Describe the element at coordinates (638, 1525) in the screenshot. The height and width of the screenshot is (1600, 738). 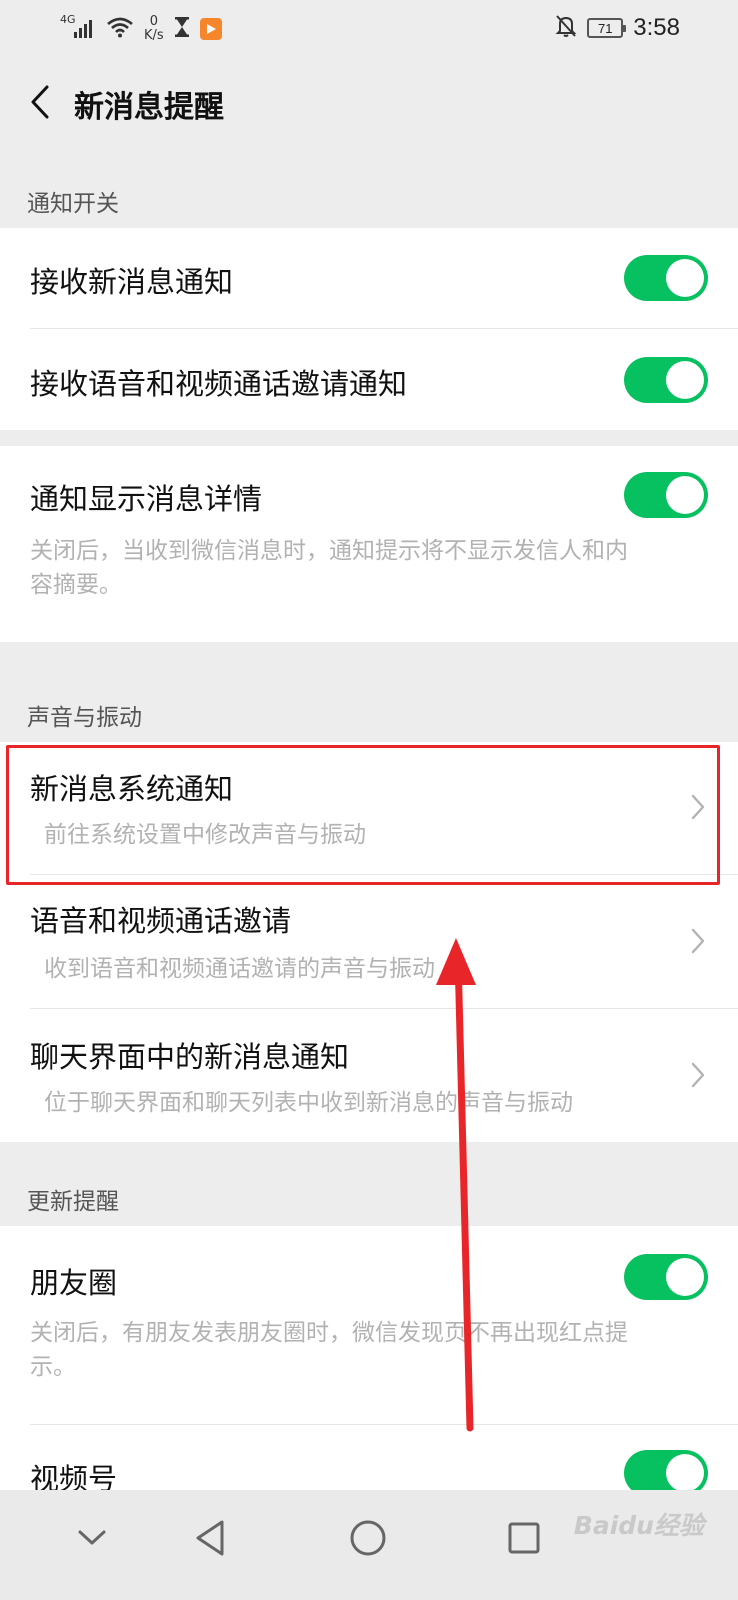
I see `baidu-watermark: Baidu经验` at that location.